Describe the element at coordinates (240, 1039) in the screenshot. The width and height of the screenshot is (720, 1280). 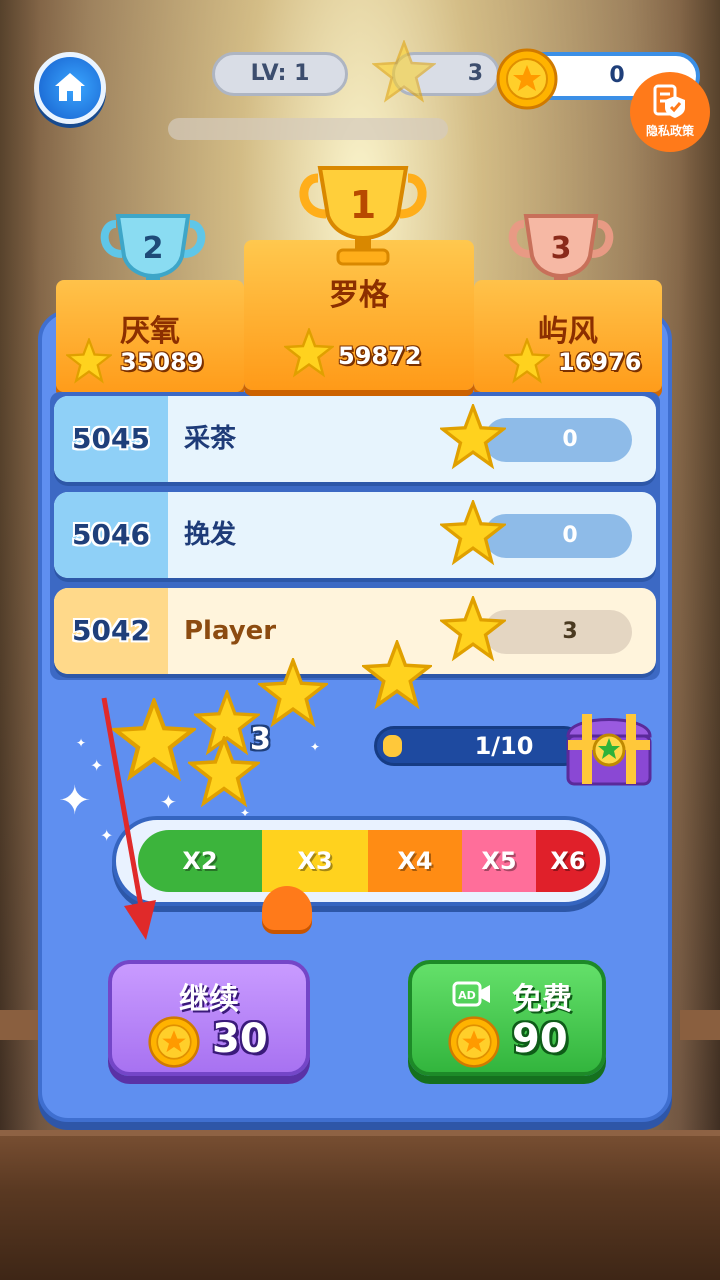
I see `continue-cost: 30` at that location.